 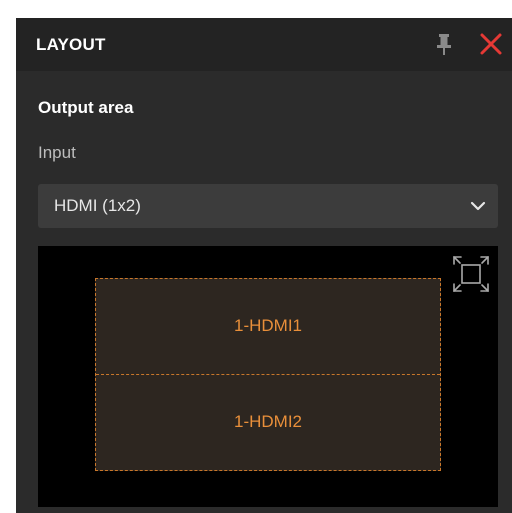 What do you see at coordinates (86, 107) in the screenshot?
I see `output-area-heading: Output area` at bounding box center [86, 107].